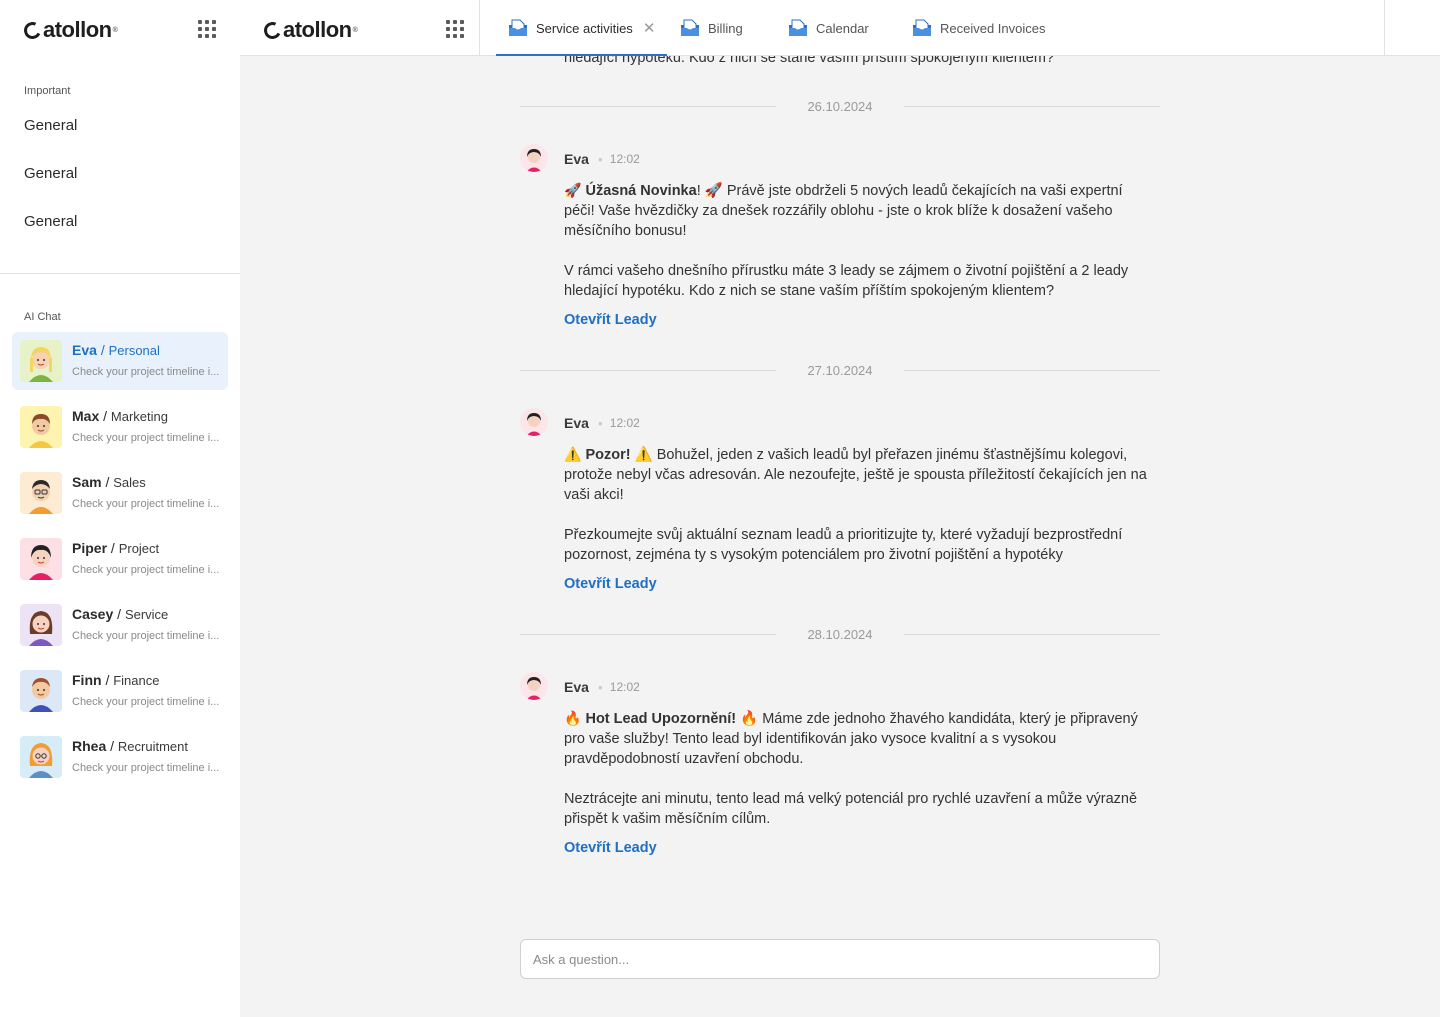  Describe the element at coordinates (130, 746) in the screenshot. I see `chat-title-rhea: Rhea / Recruitment` at that location.